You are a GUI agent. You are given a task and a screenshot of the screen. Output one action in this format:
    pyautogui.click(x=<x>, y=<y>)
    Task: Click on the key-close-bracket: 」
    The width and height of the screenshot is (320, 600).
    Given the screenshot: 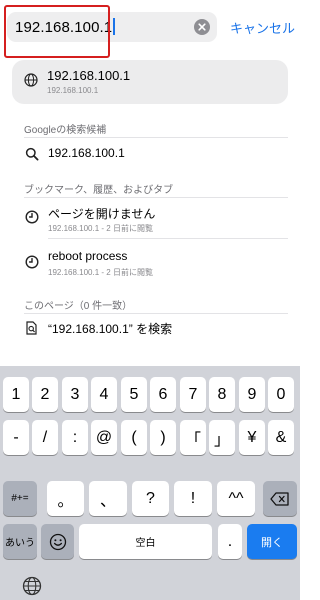 What is the action you would take?
    pyautogui.click(x=222, y=437)
    